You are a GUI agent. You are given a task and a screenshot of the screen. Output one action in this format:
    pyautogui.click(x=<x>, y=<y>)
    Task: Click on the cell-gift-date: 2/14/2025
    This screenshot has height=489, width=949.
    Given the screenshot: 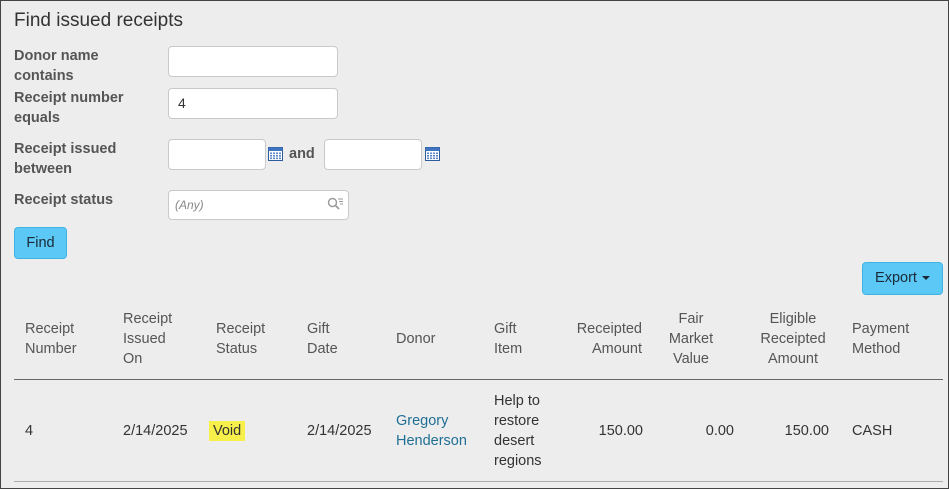 What is the action you would take?
    pyautogui.click(x=339, y=431)
    